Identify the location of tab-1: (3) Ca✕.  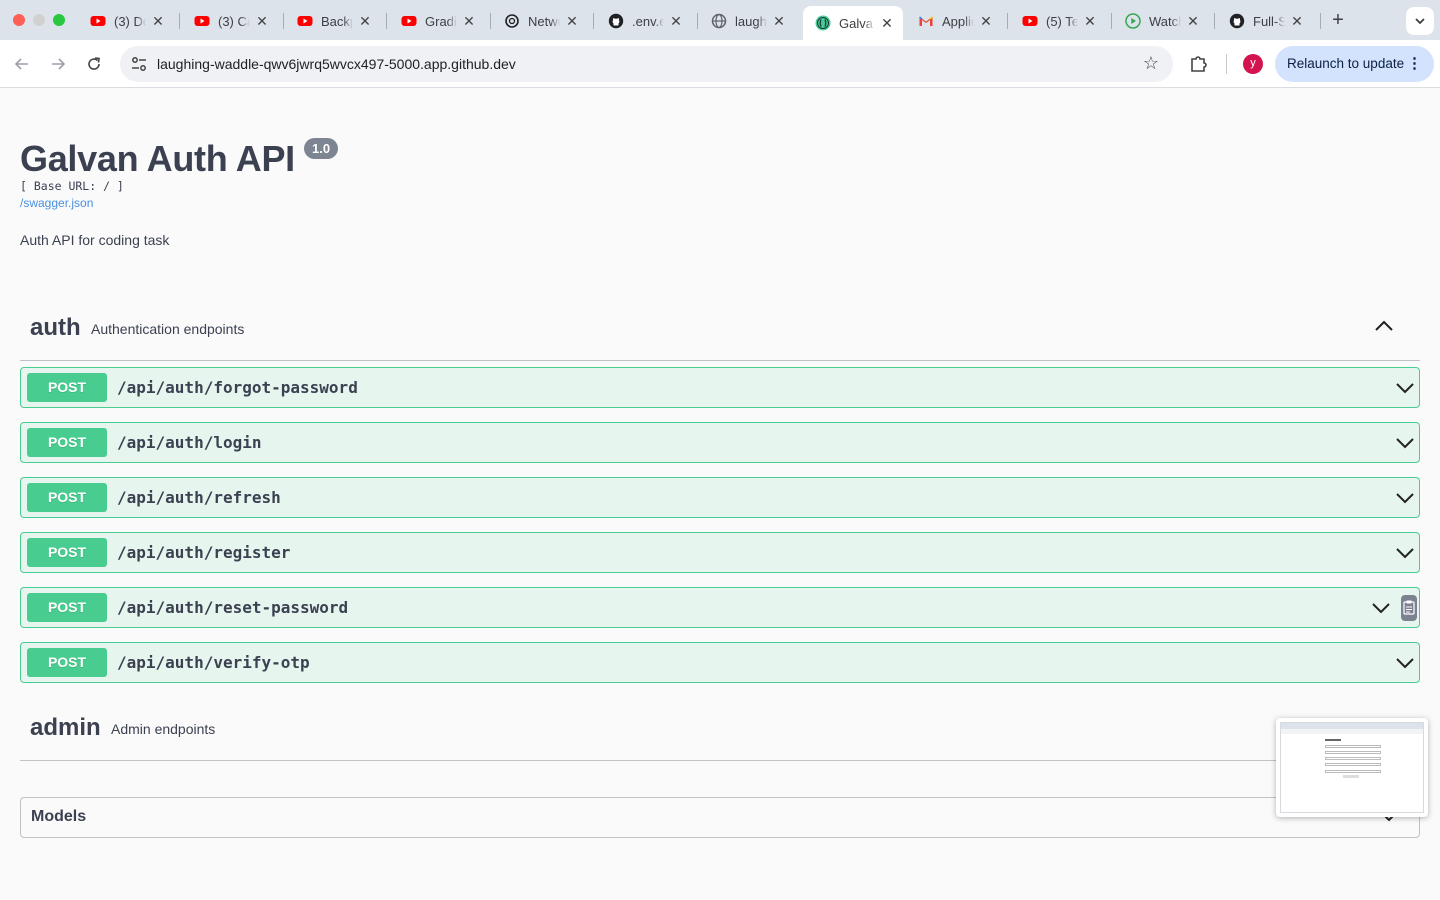
(230, 21).